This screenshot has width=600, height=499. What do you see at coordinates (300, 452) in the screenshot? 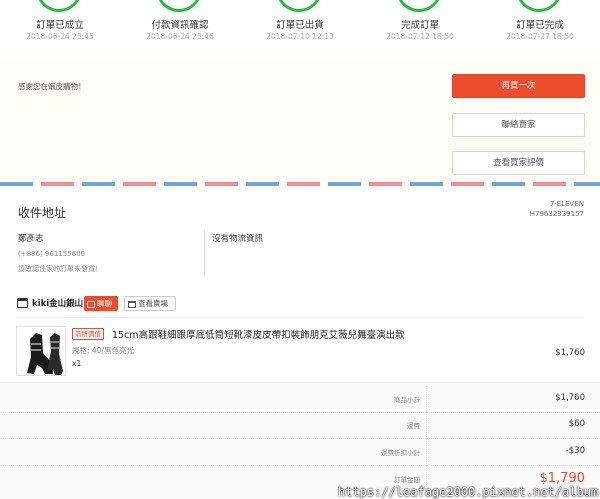
I see `shipping-discount-row: 運費折扣小計 -$30` at bounding box center [300, 452].